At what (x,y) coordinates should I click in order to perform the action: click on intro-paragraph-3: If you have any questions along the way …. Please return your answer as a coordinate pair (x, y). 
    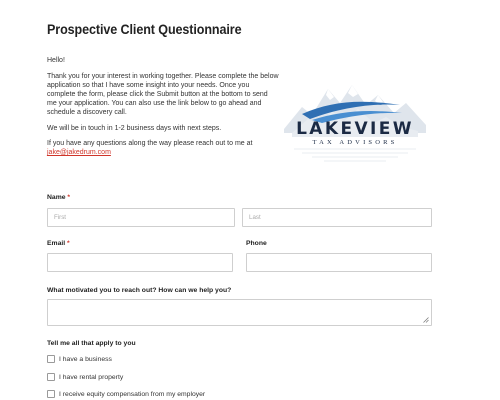
    Looking at the image, I should click on (163, 148).